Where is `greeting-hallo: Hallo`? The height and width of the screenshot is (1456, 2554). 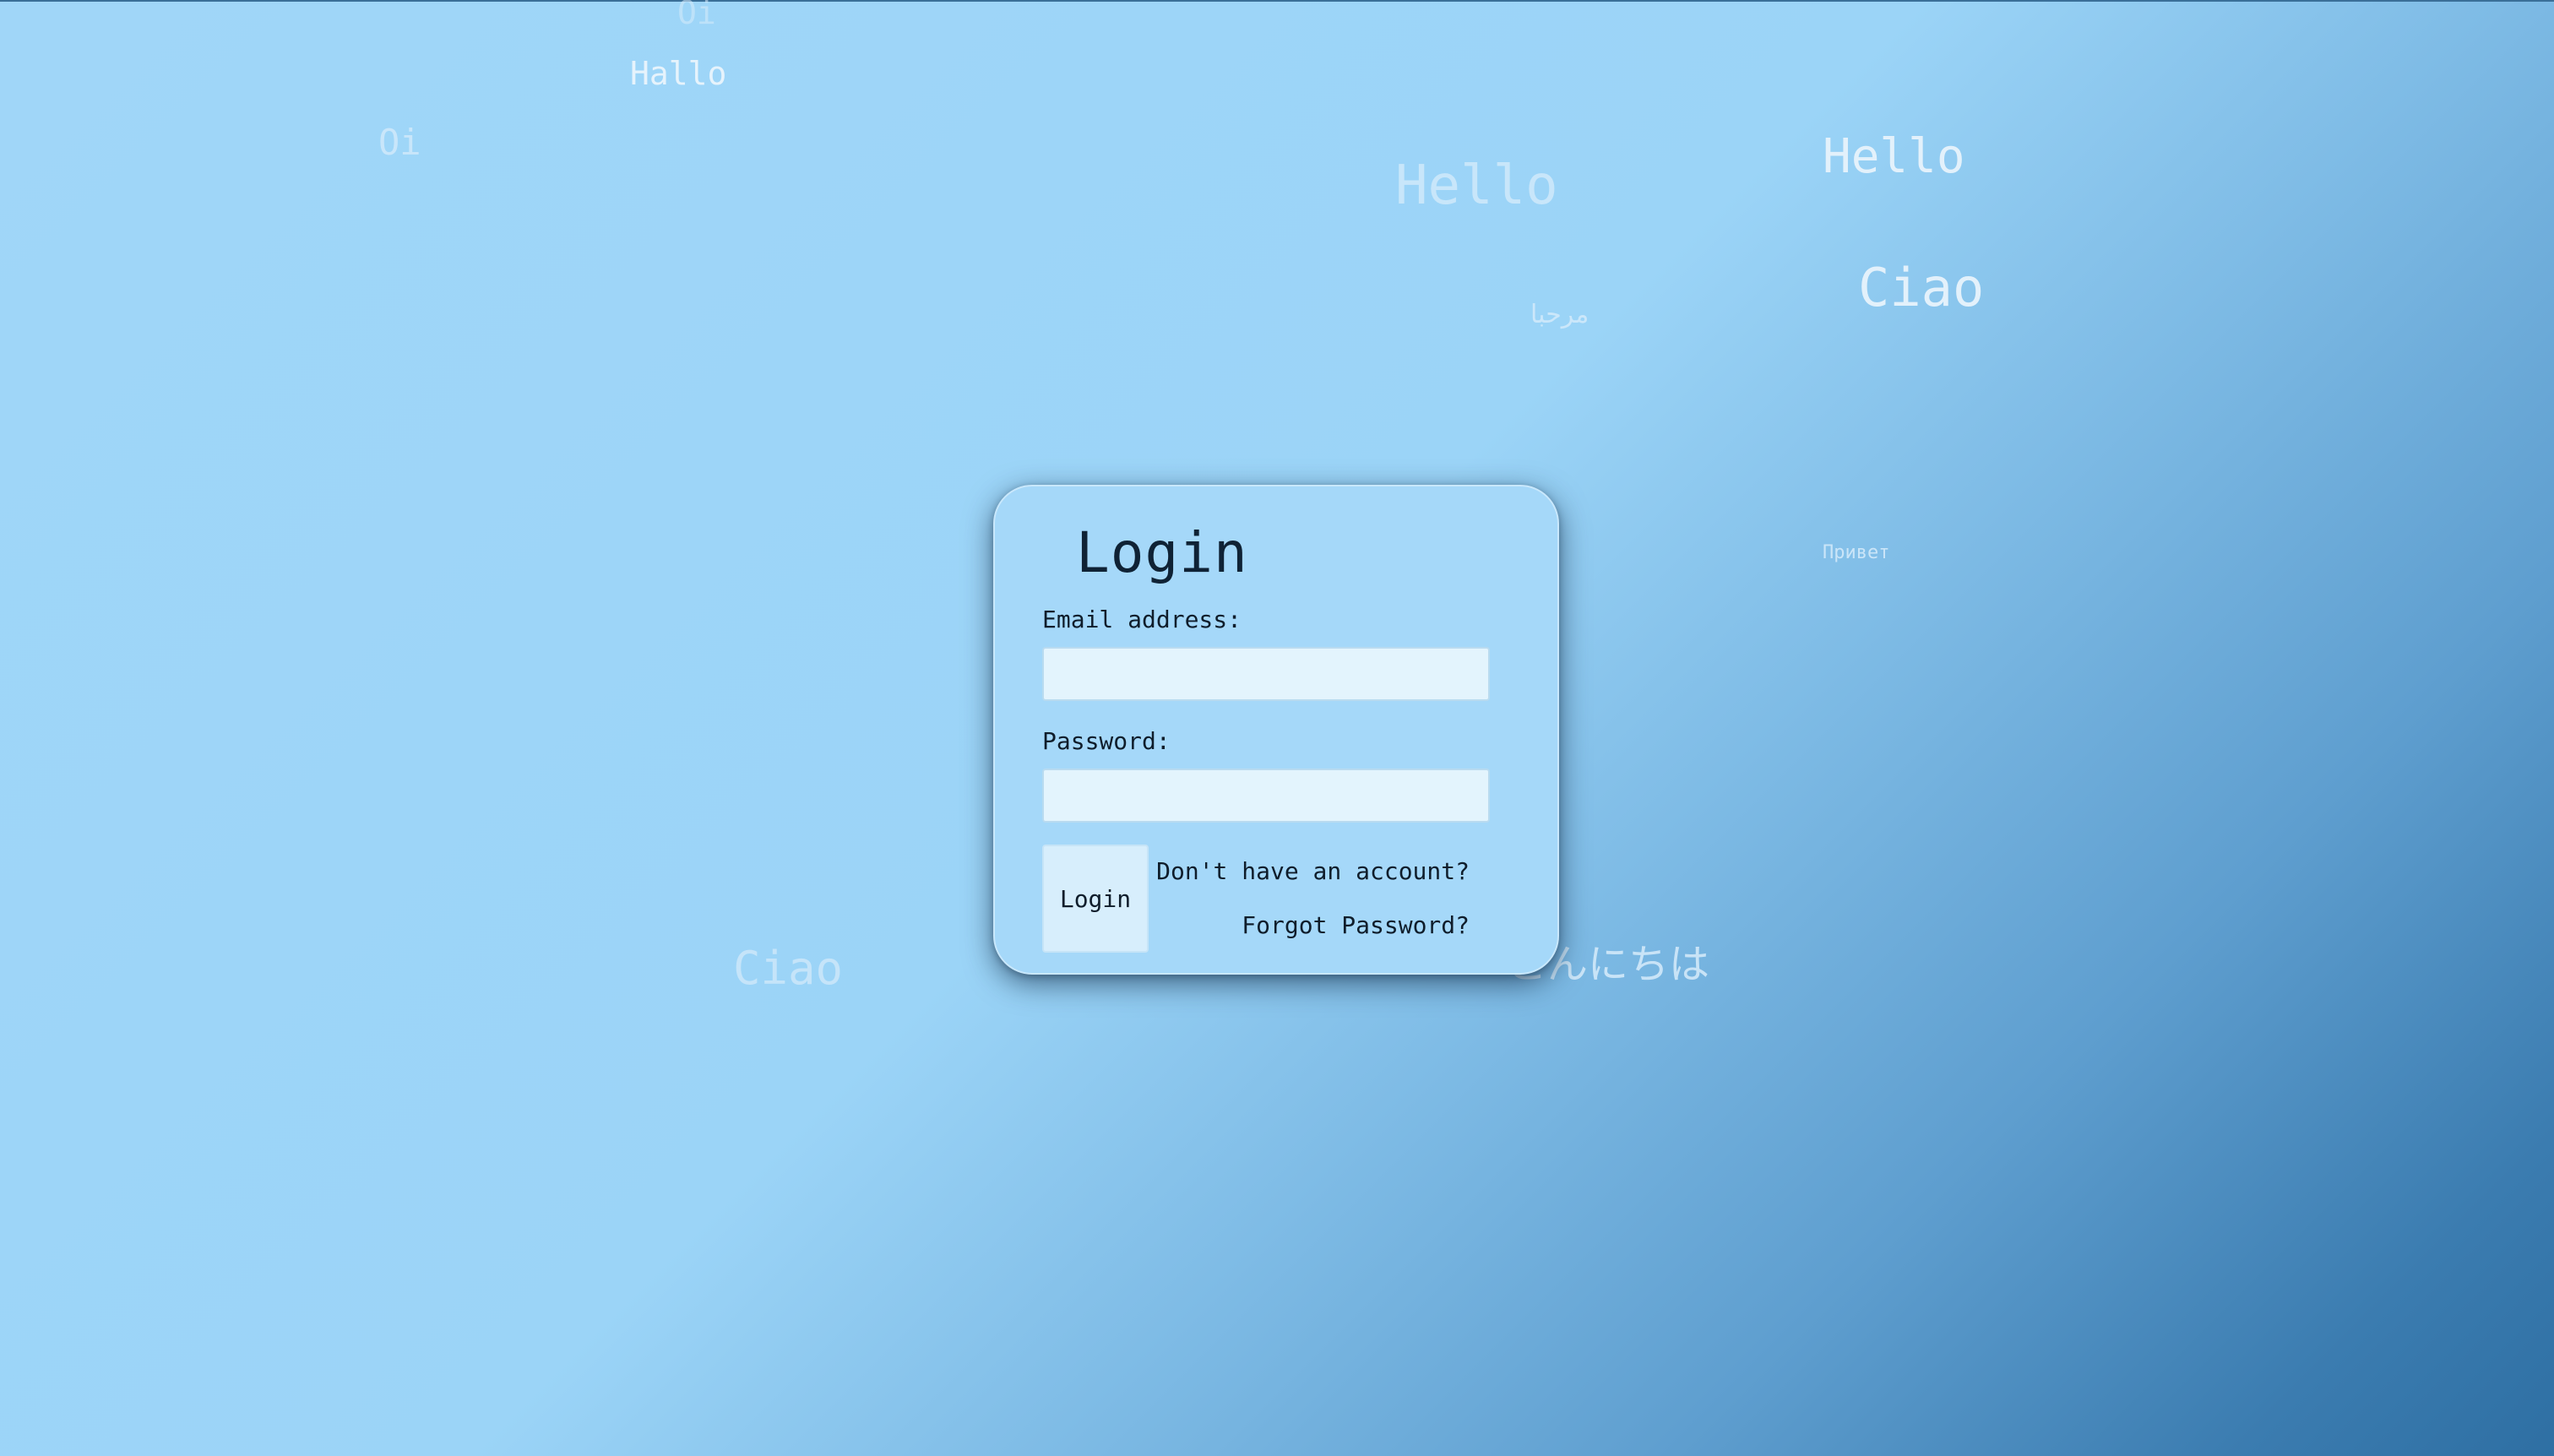 greeting-hallo: Hallo is located at coordinates (678, 74).